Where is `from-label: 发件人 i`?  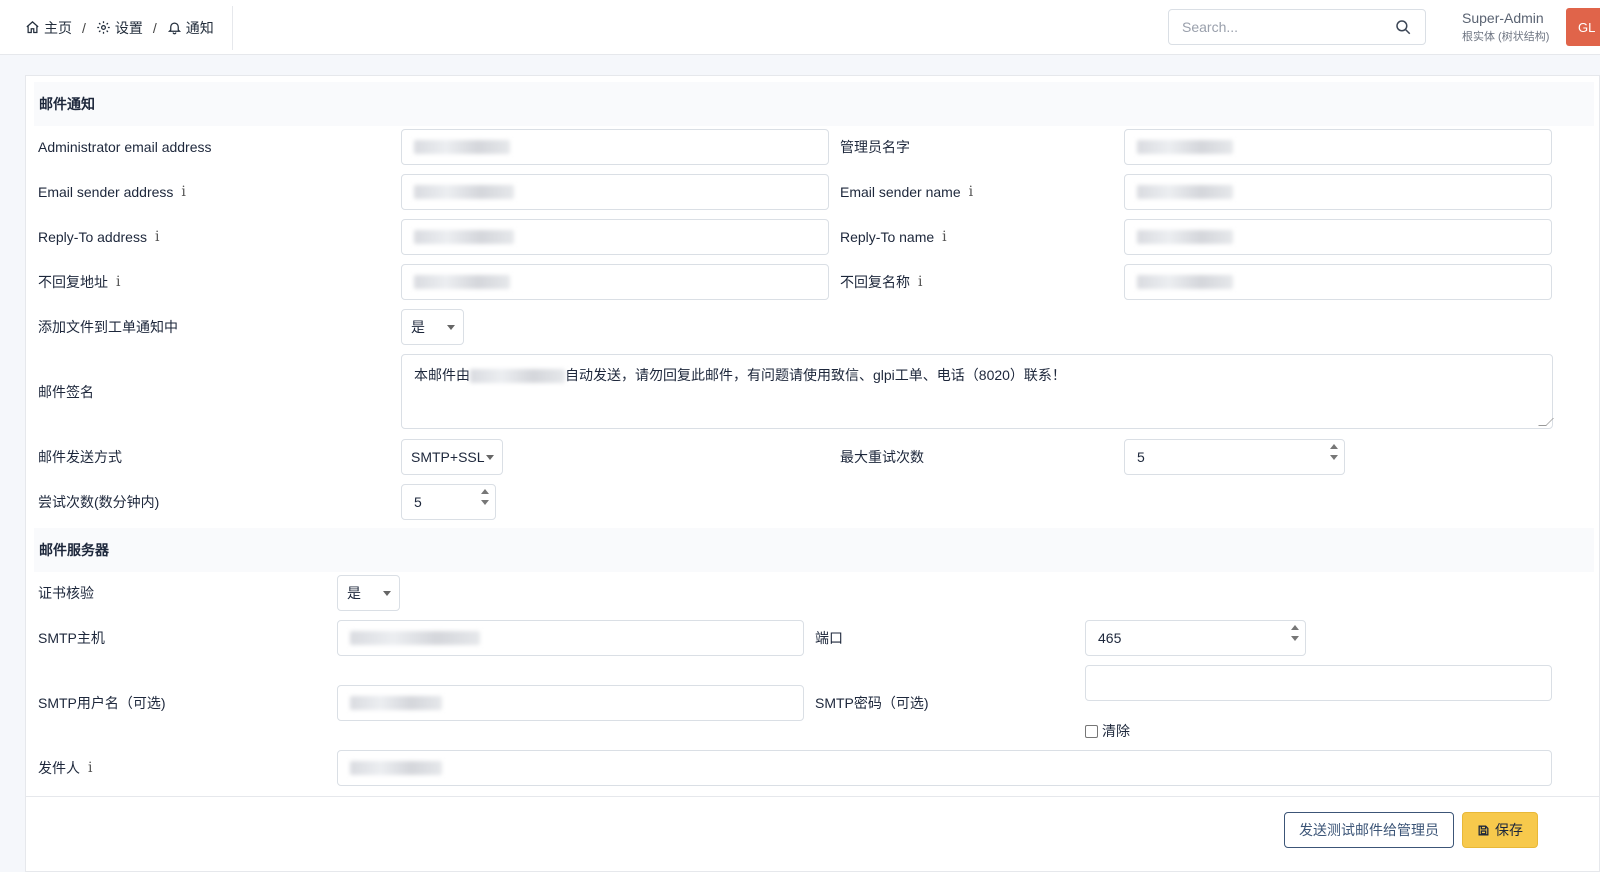 from-label: 发件人 i is located at coordinates (65, 768).